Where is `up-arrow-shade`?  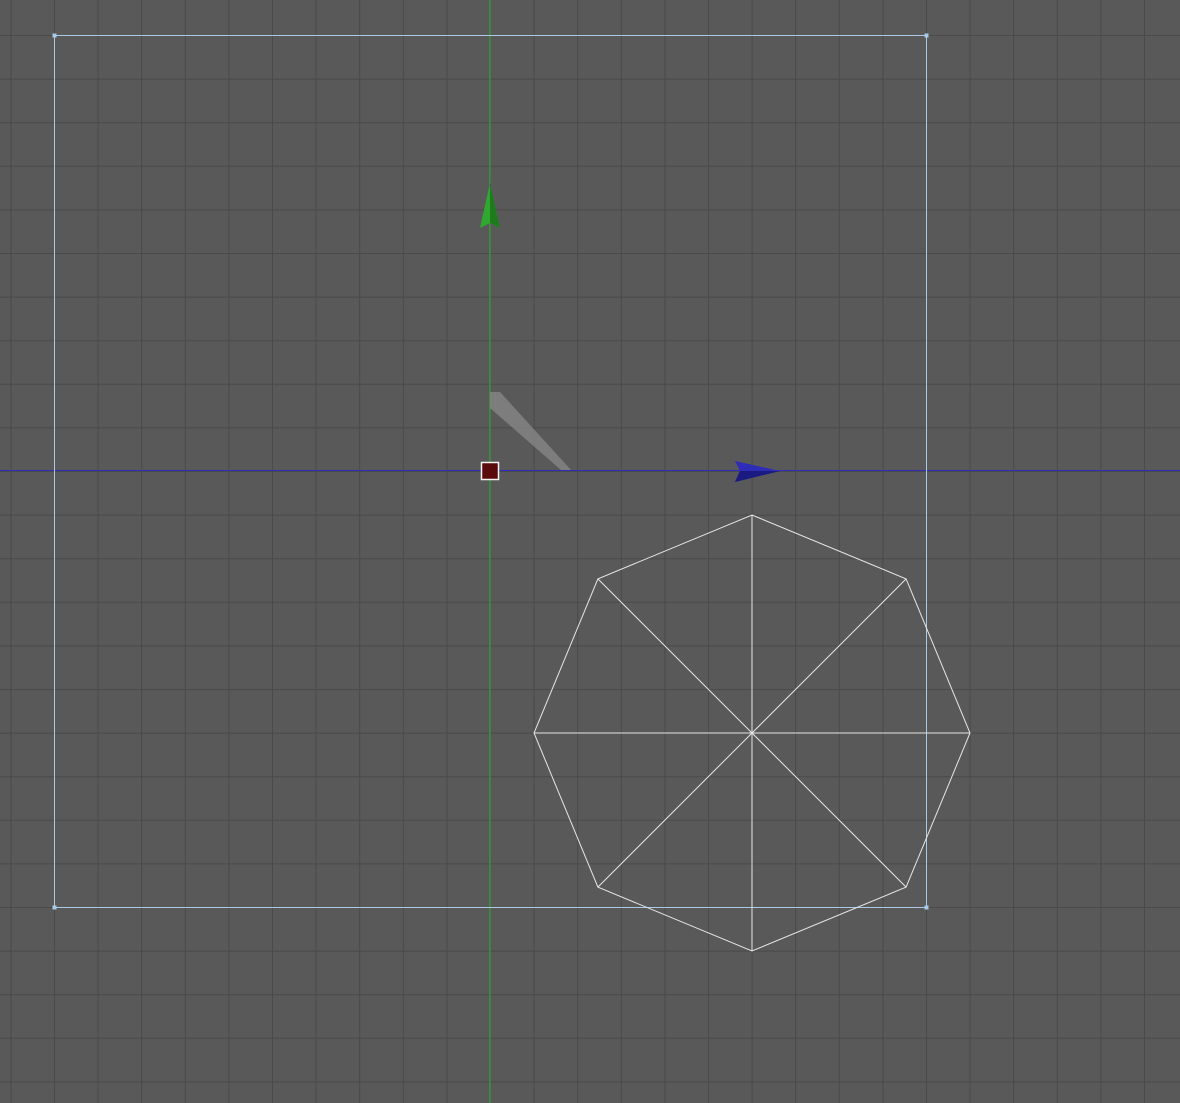 up-arrow-shade is located at coordinates (495, 205).